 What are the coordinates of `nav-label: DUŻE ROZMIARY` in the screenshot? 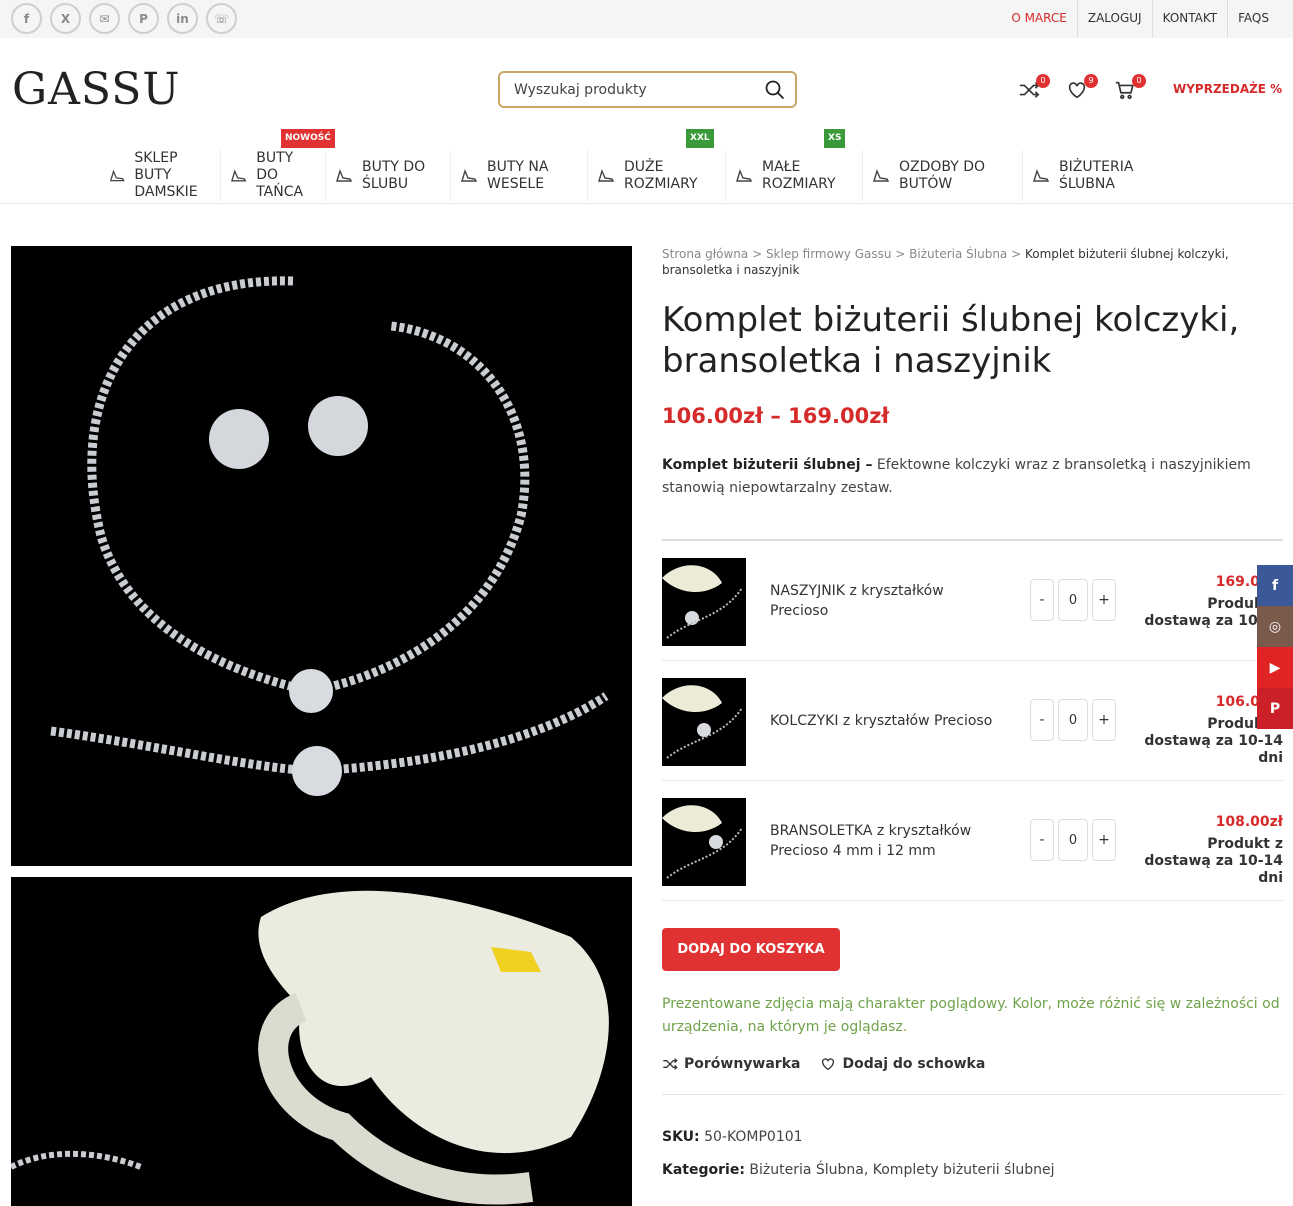 It's located at (661, 175).